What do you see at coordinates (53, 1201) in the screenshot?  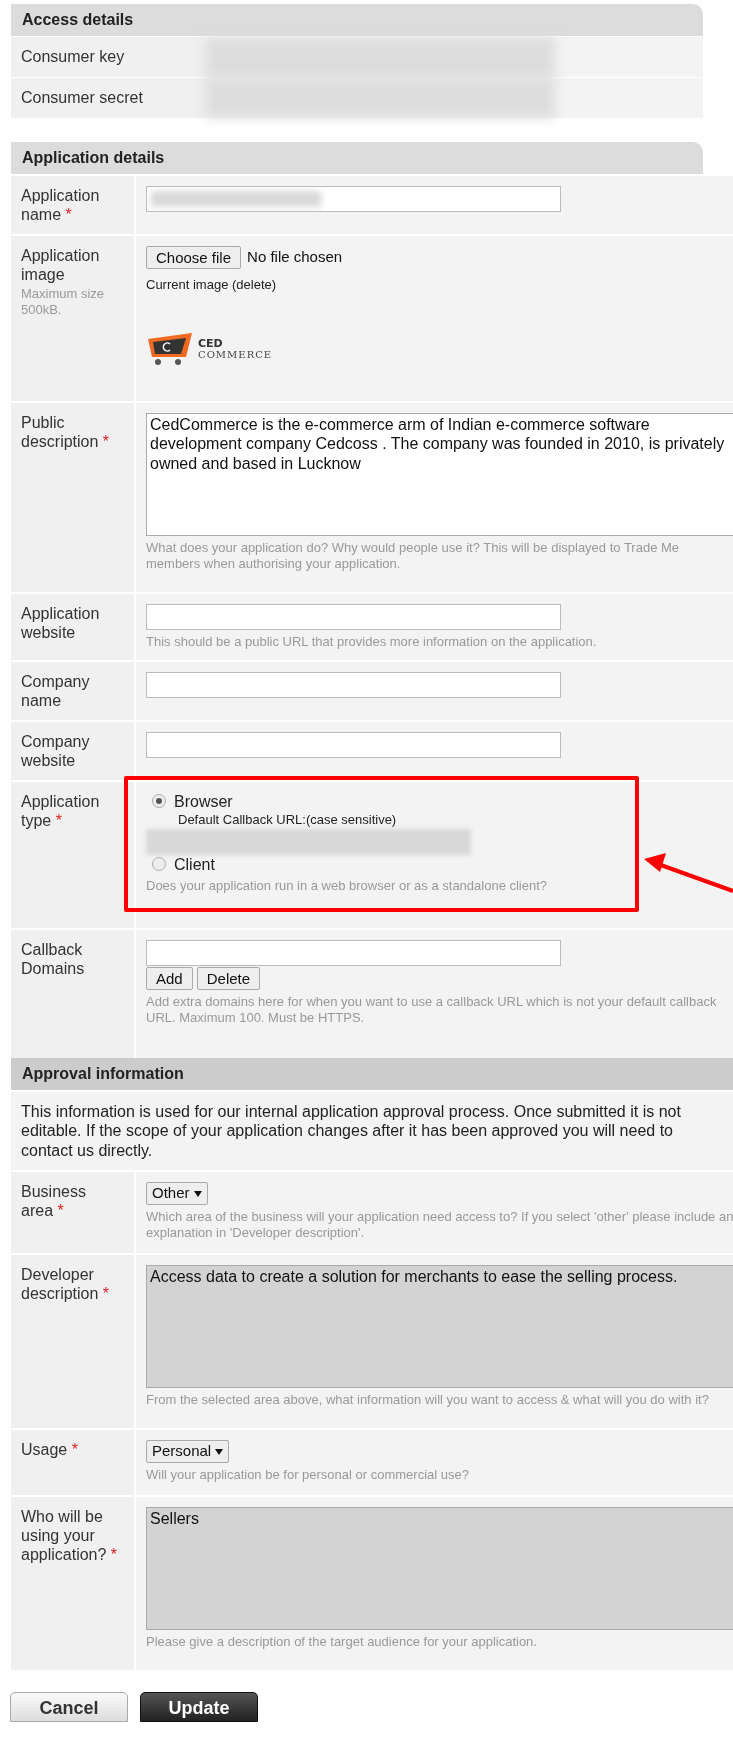 I see `field-label: Business area *` at bounding box center [53, 1201].